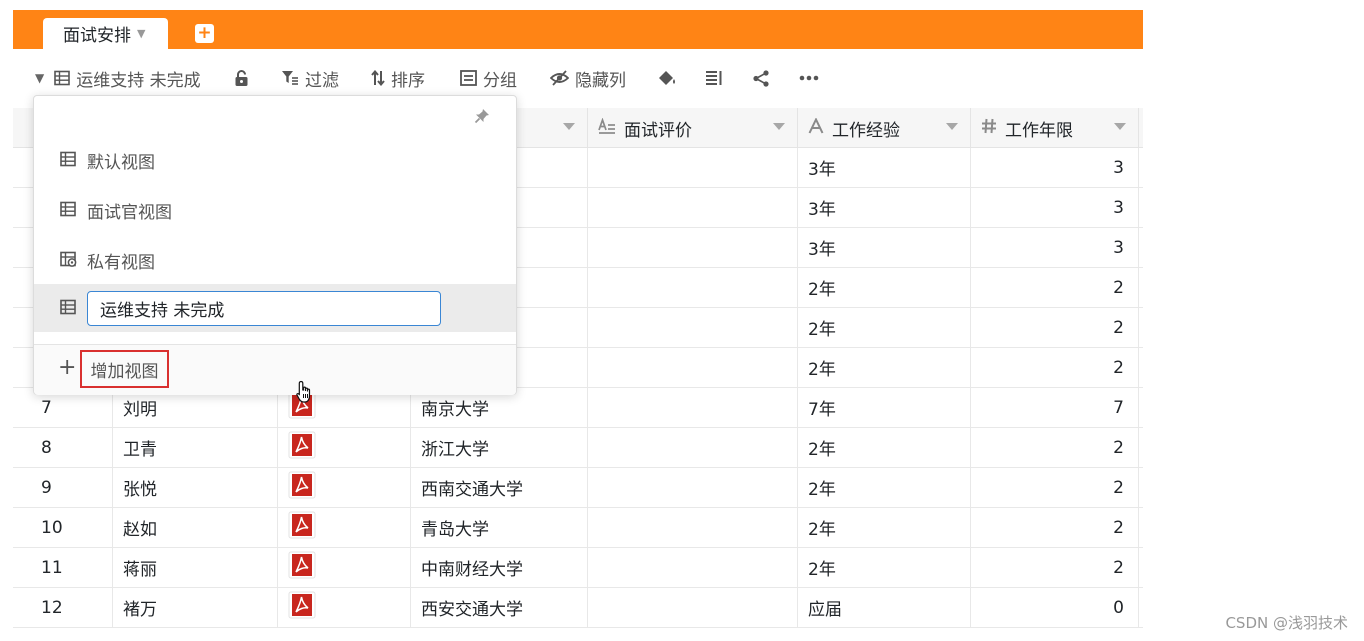  I want to click on table-row: 11 蒋丽 中南财经大学 2年 2, so click(578, 568).